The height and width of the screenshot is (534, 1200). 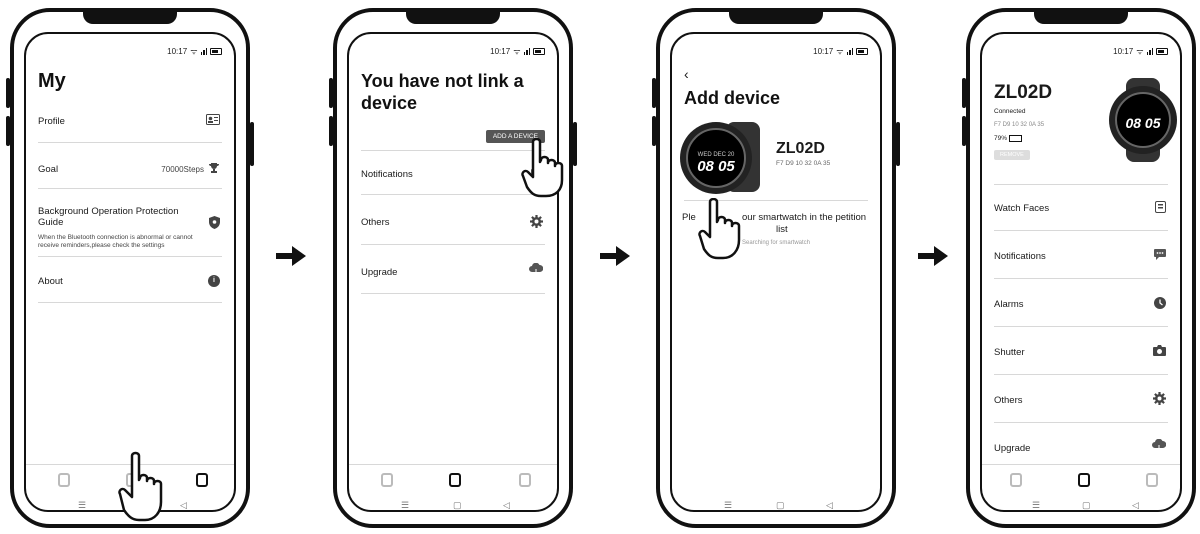 What do you see at coordinates (108, 217) in the screenshot?
I see `menu-item-label: Background Operation Protection Guide` at bounding box center [108, 217].